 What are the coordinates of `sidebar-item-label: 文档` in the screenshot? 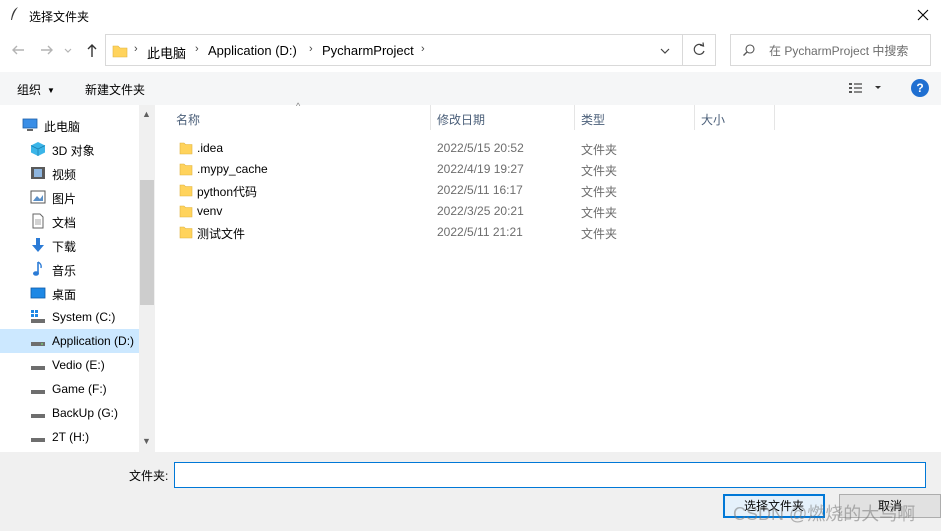 It's located at (64, 223).